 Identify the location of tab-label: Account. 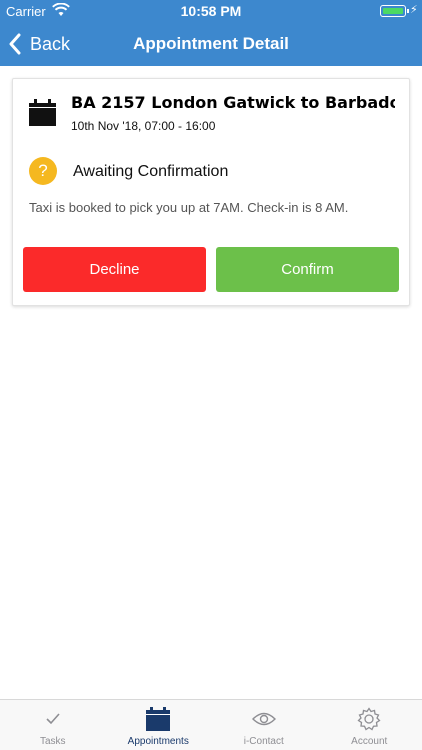
(369, 741).